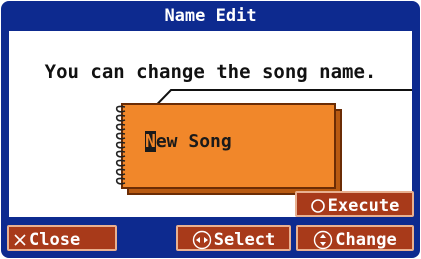 This screenshot has width=421, height=259. I want to click on dialog-title: Name Edit, so click(210, 16).